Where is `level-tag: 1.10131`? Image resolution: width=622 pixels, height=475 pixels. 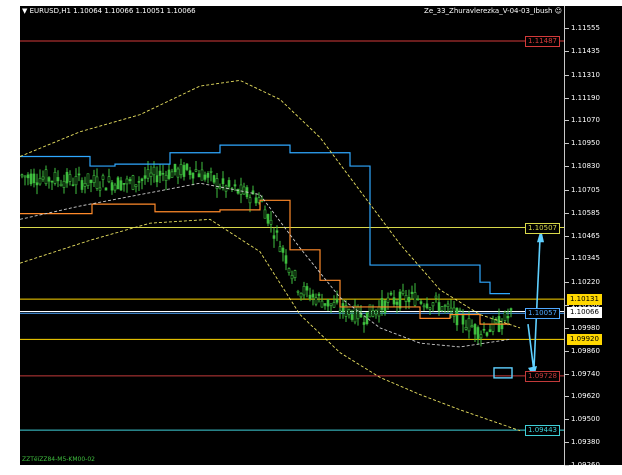 level-tag: 1.10131 is located at coordinates (584, 300).